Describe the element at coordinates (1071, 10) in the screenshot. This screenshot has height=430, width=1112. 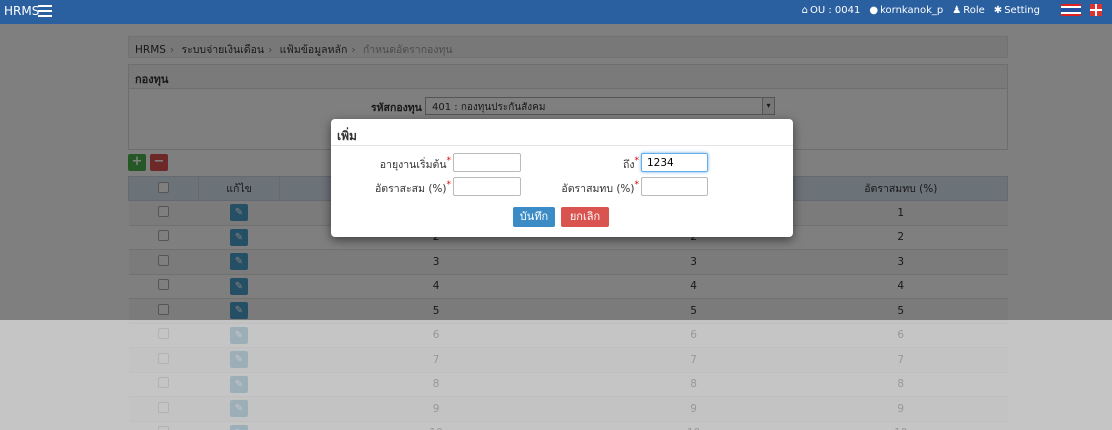
I see `thai-flag-icon` at that location.